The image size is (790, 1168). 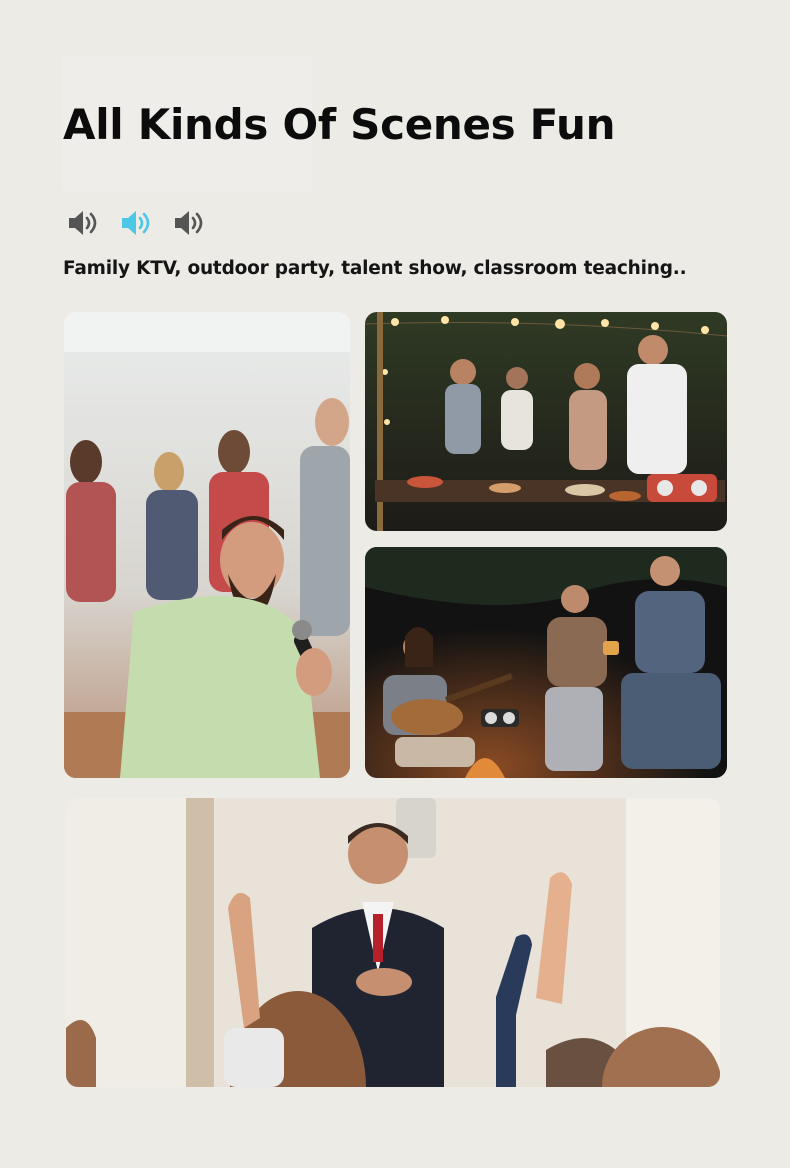 I want to click on page-title: All Kinds Of Scenes Fun, so click(x=339, y=124).